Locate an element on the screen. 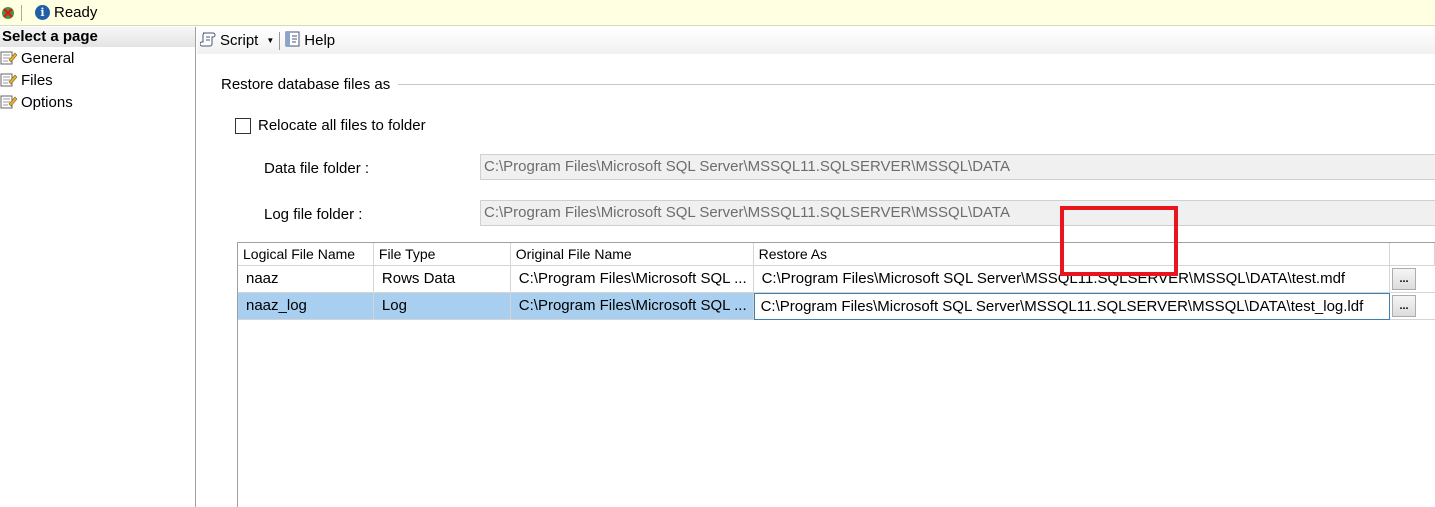 This screenshot has width=1435, height=507. status-bar: i Ready is located at coordinates (717, 13).